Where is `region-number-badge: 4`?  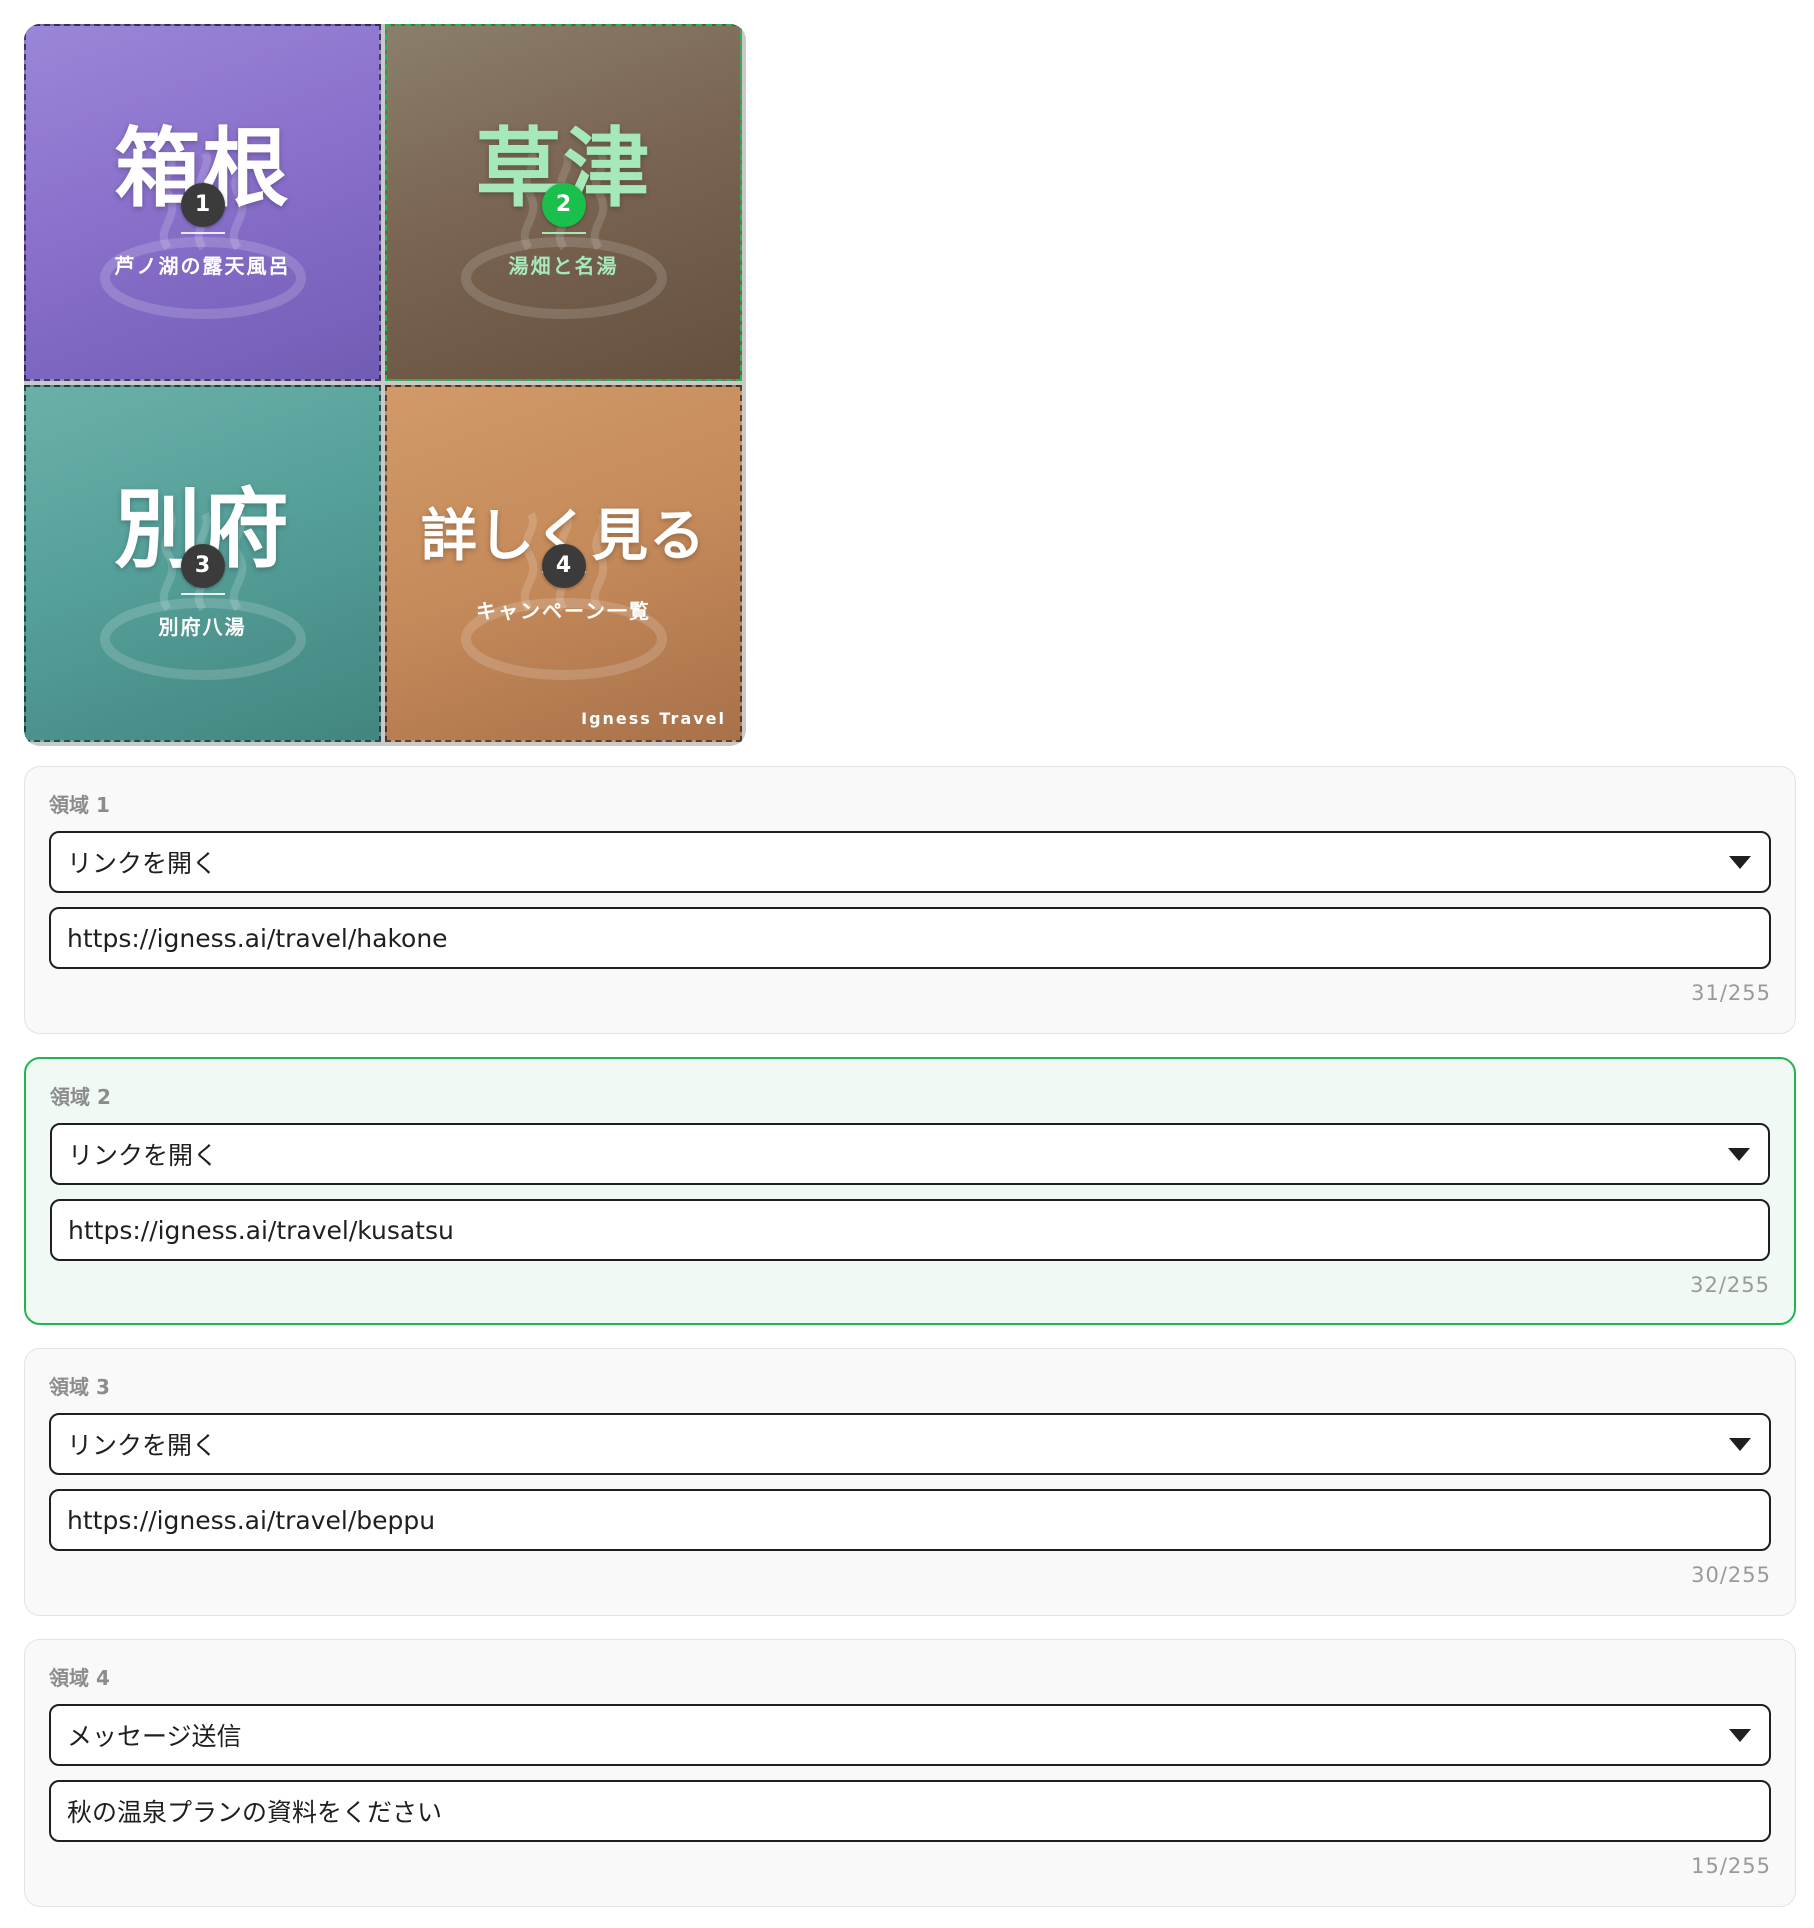 region-number-badge: 4 is located at coordinates (563, 566).